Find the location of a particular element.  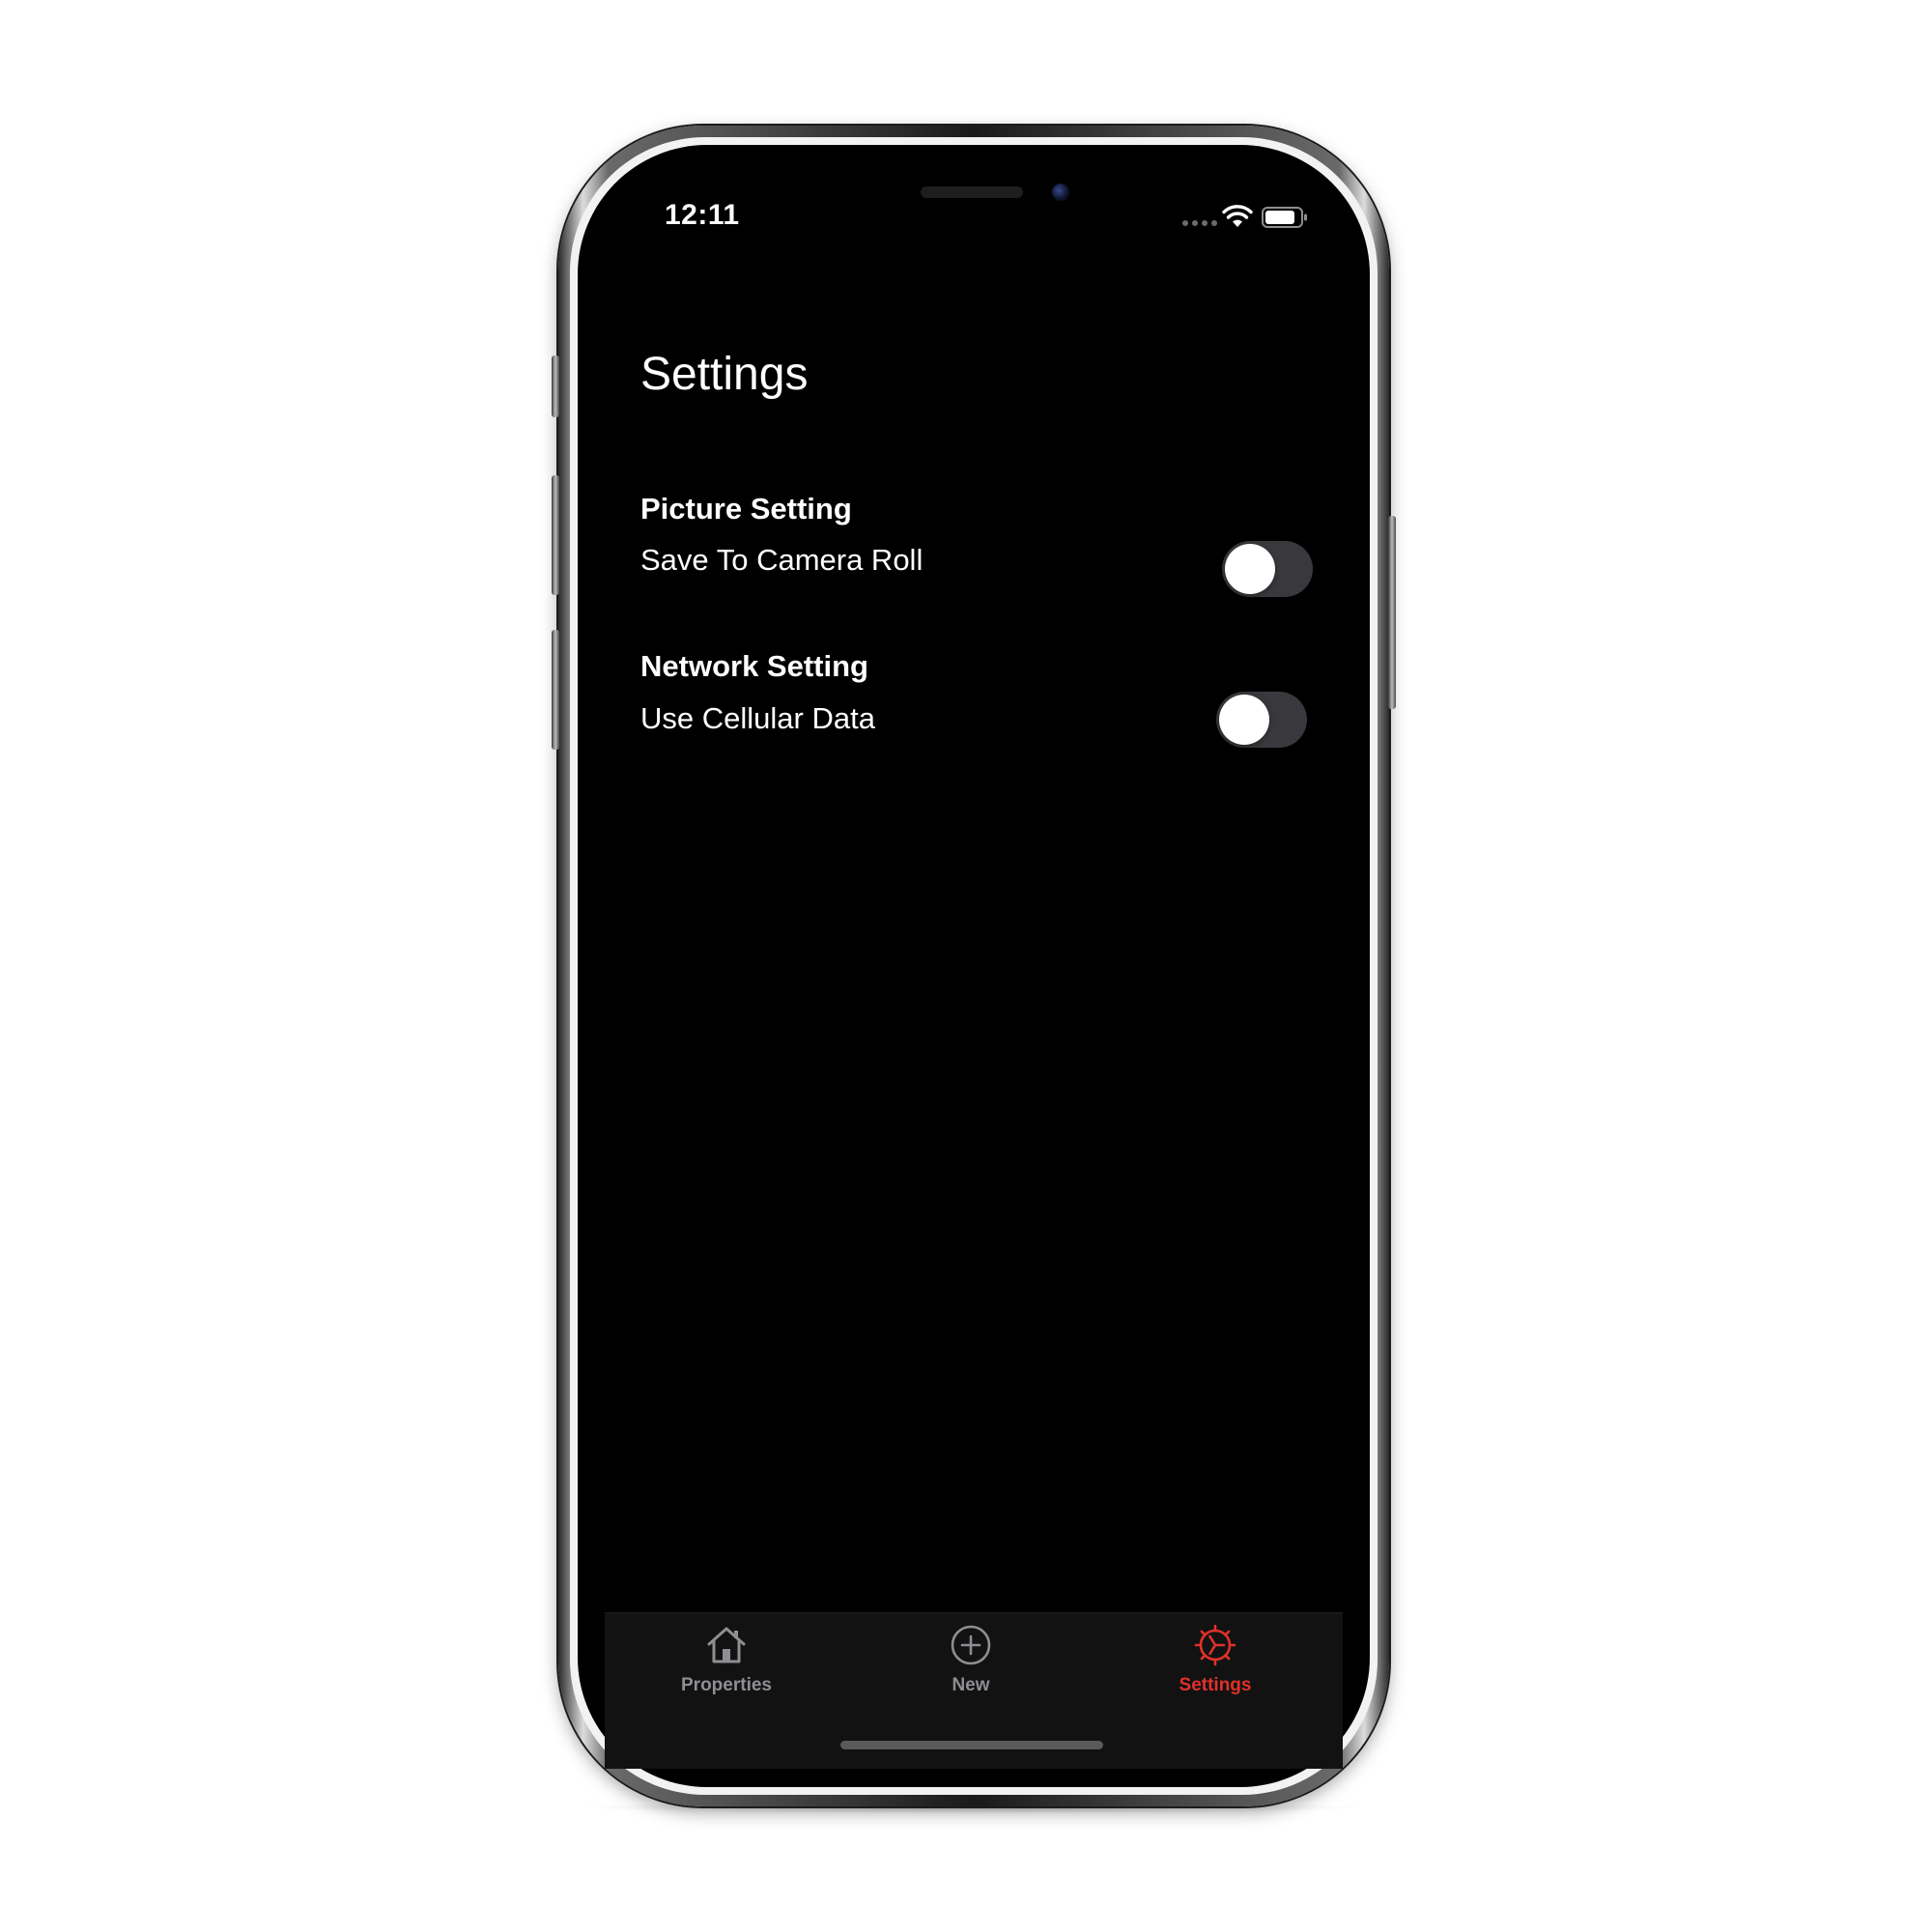

cellular-signal-icon is located at coordinates (1200, 223).